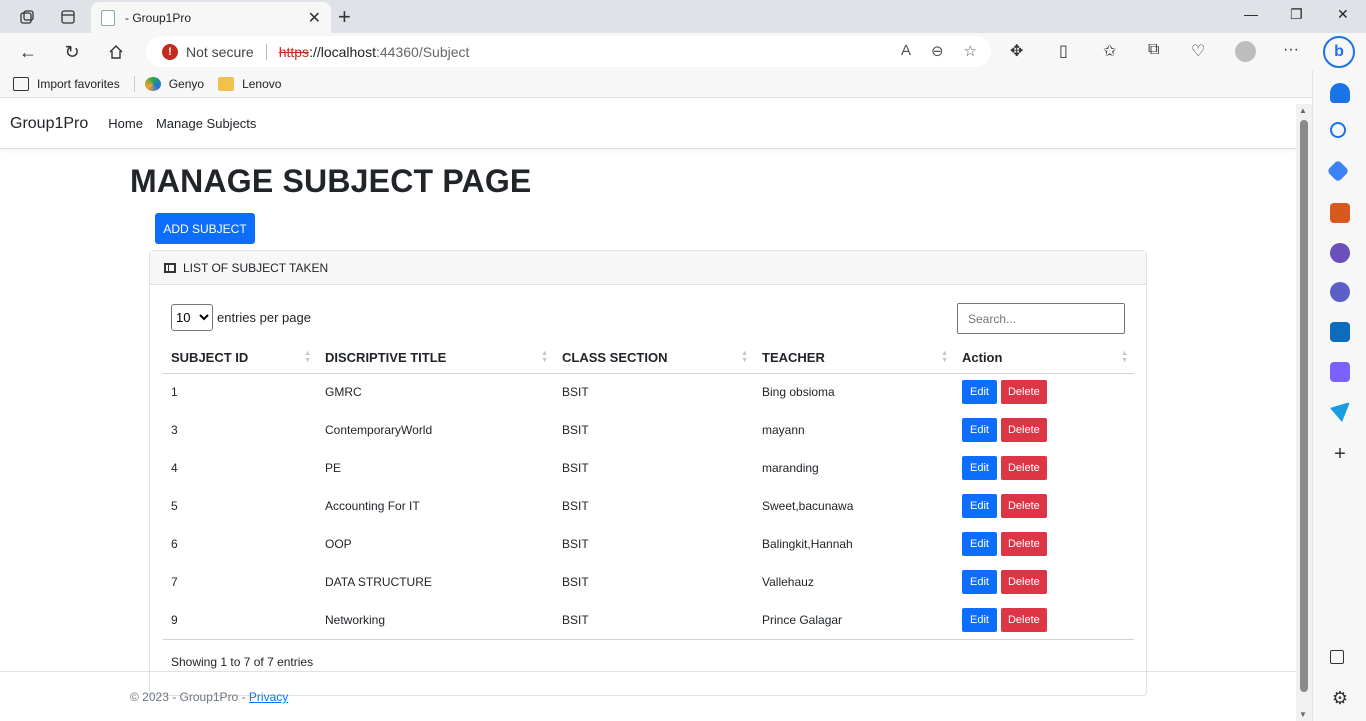 The image size is (1366, 721). Describe the element at coordinates (654, 358) in the screenshot. I see `column-header-section: CLASS SECTION ▲ ▼` at that location.